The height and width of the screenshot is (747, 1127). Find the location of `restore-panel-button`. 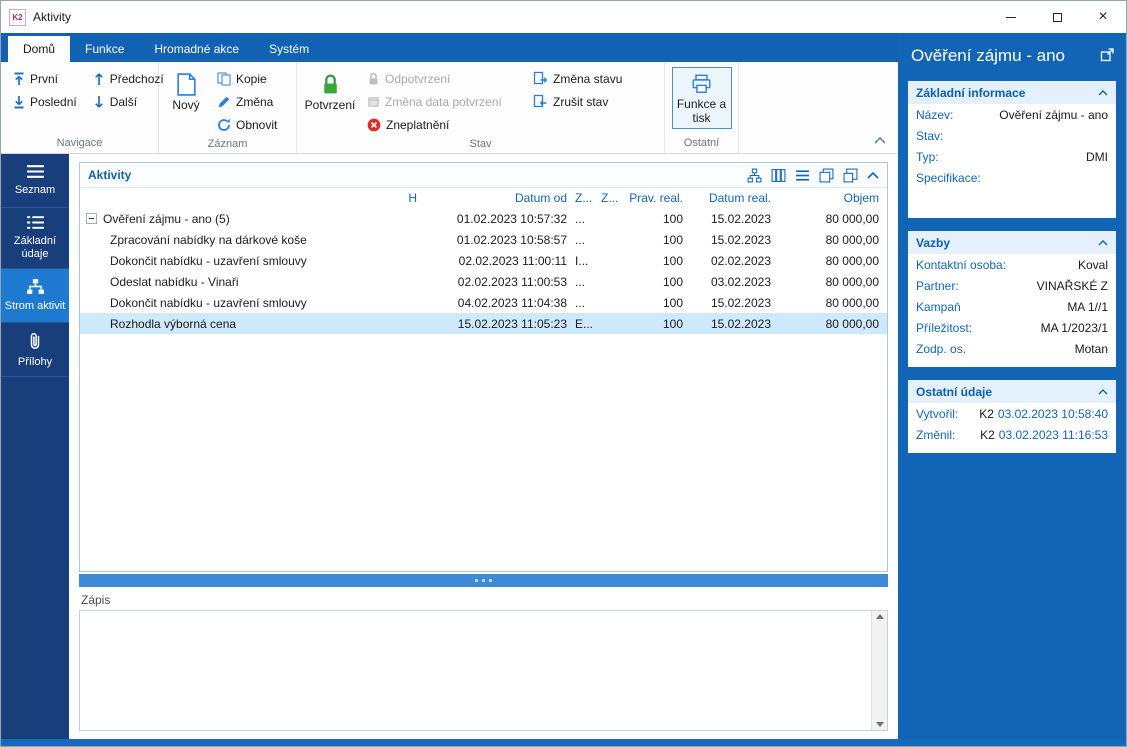

restore-panel-button is located at coordinates (850, 175).